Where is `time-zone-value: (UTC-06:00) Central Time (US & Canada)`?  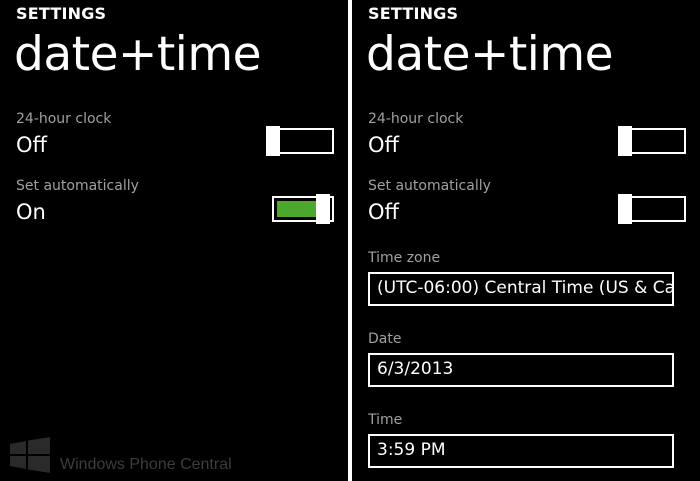 time-zone-value: (UTC-06:00) Central Time (US & Canada) is located at coordinates (525, 288).